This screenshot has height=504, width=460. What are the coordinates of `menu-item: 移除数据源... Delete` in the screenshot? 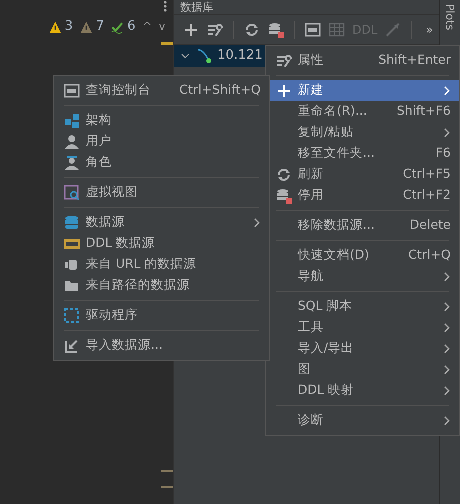 It's located at (362, 225).